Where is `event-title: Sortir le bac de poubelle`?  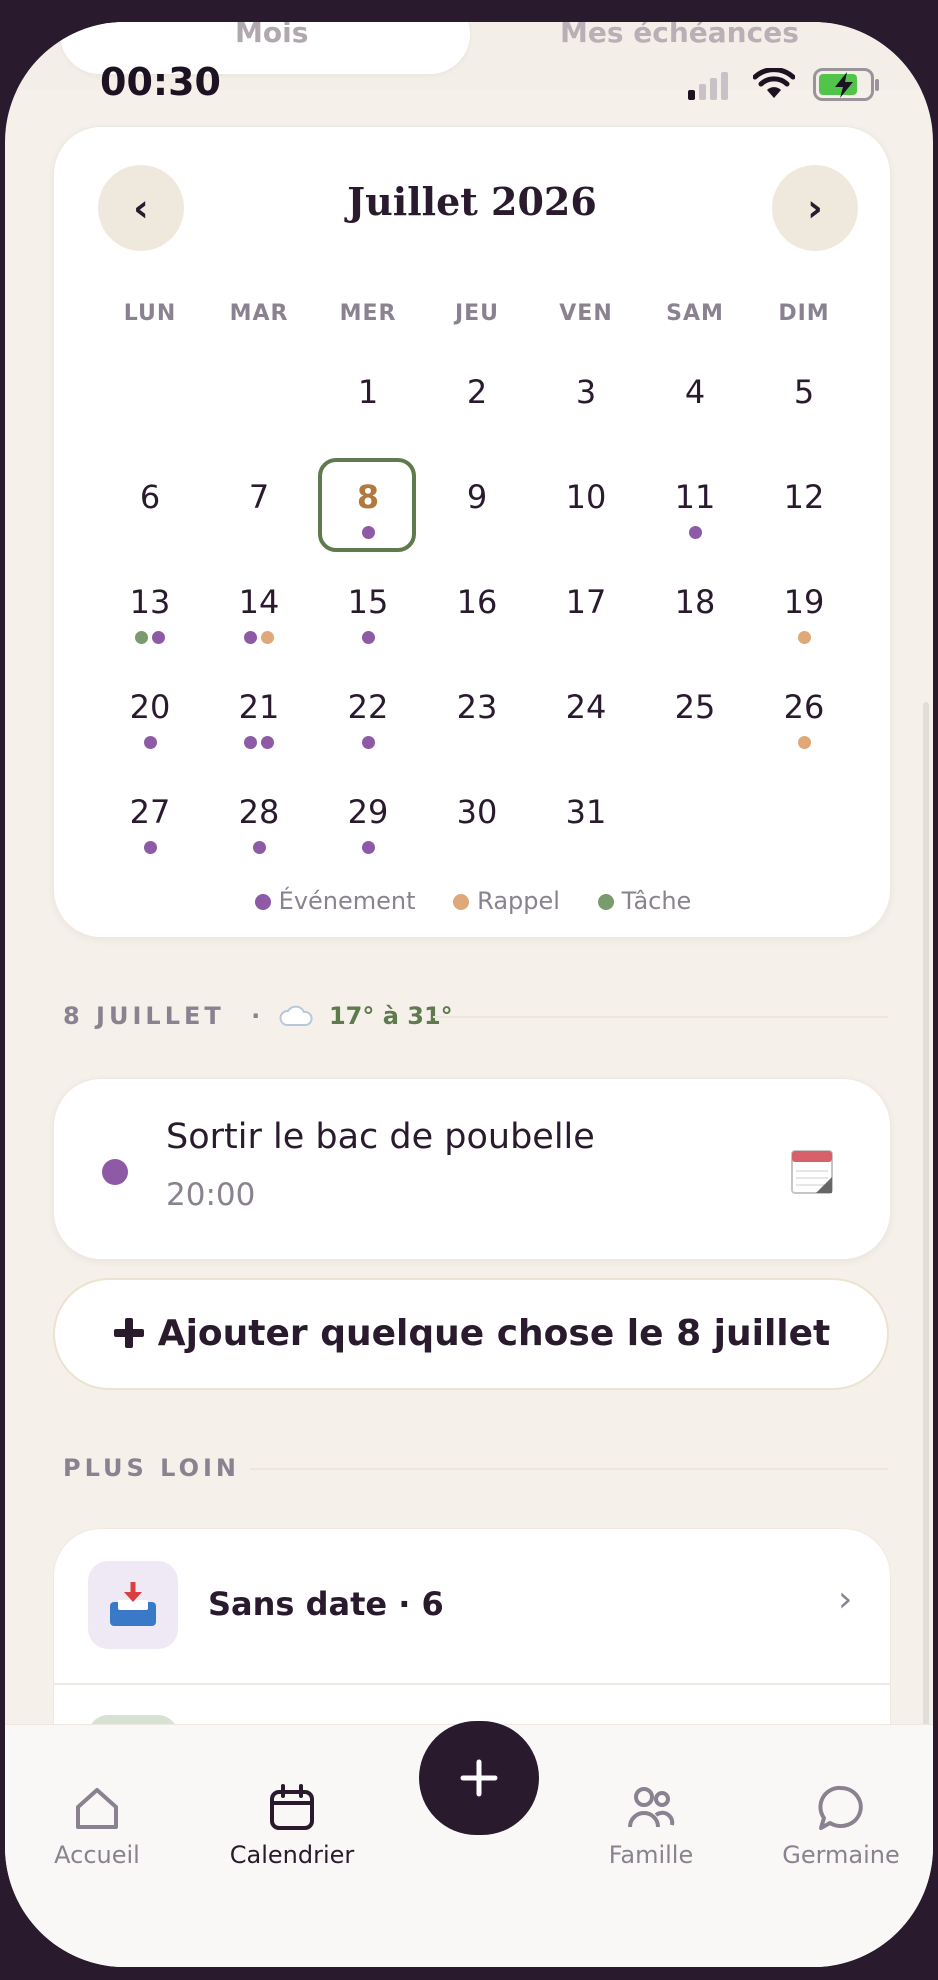
event-title: Sortir le bac de poubelle is located at coordinates (380, 1137).